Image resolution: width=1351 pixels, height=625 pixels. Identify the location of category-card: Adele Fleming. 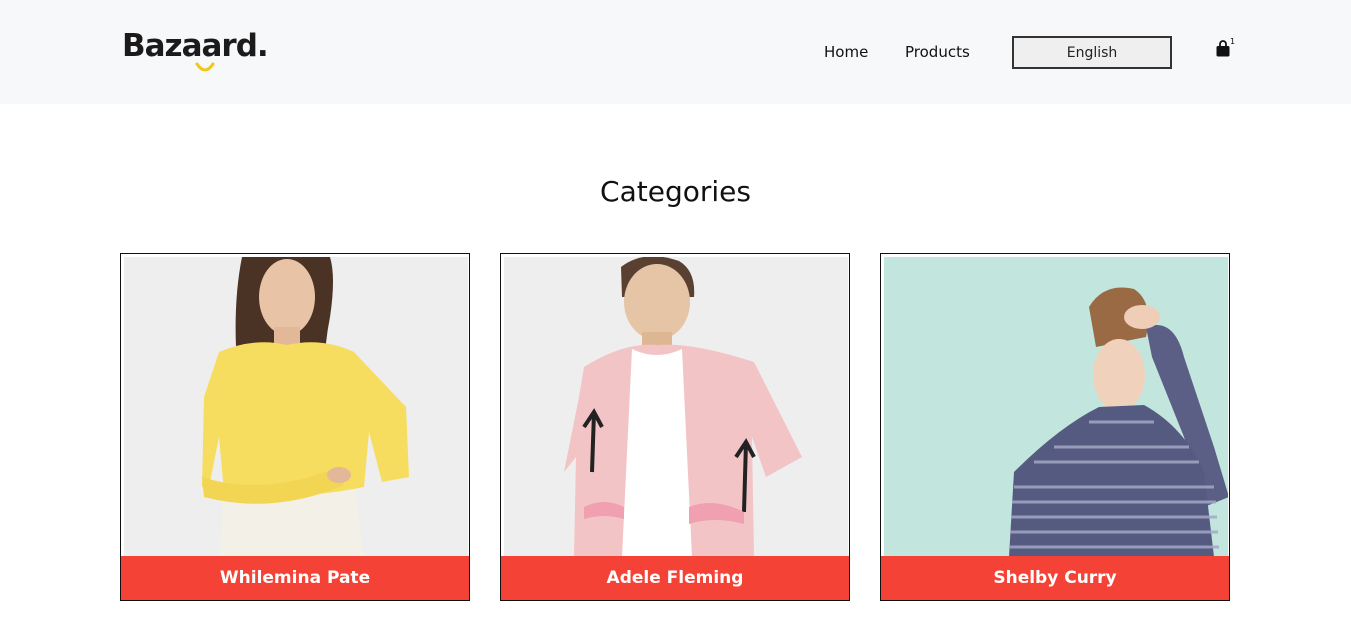
(675, 427).